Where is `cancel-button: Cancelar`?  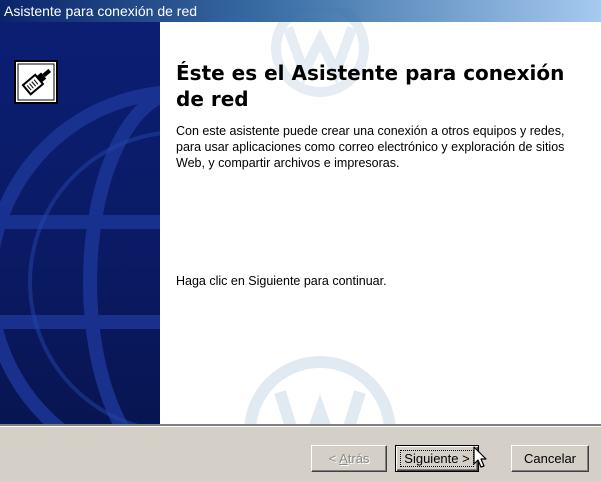
cancel-button: Cancelar is located at coordinates (550, 458).